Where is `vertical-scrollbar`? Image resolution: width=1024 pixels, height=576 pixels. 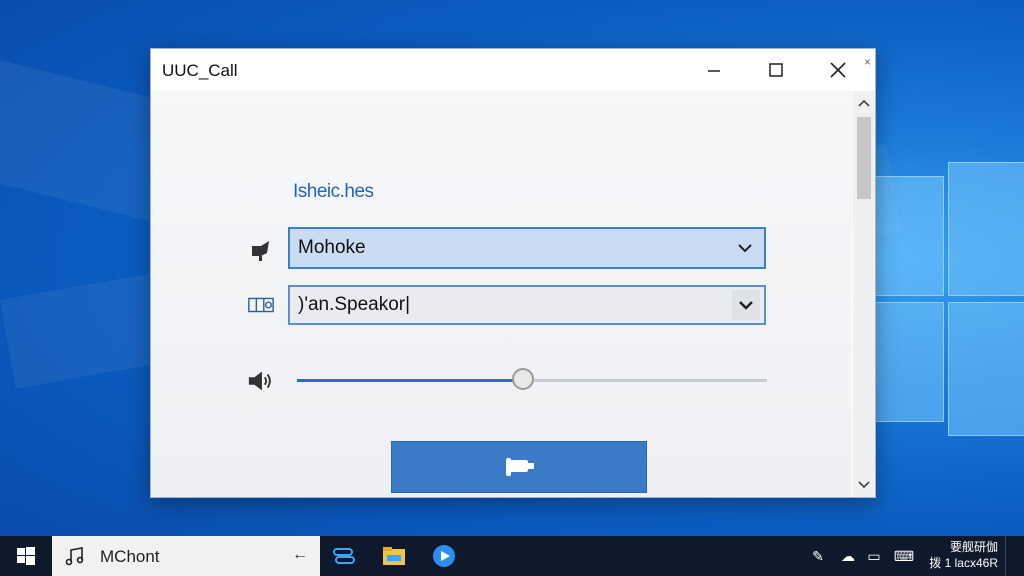
vertical-scrollbar is located at coordinates (864, 294).